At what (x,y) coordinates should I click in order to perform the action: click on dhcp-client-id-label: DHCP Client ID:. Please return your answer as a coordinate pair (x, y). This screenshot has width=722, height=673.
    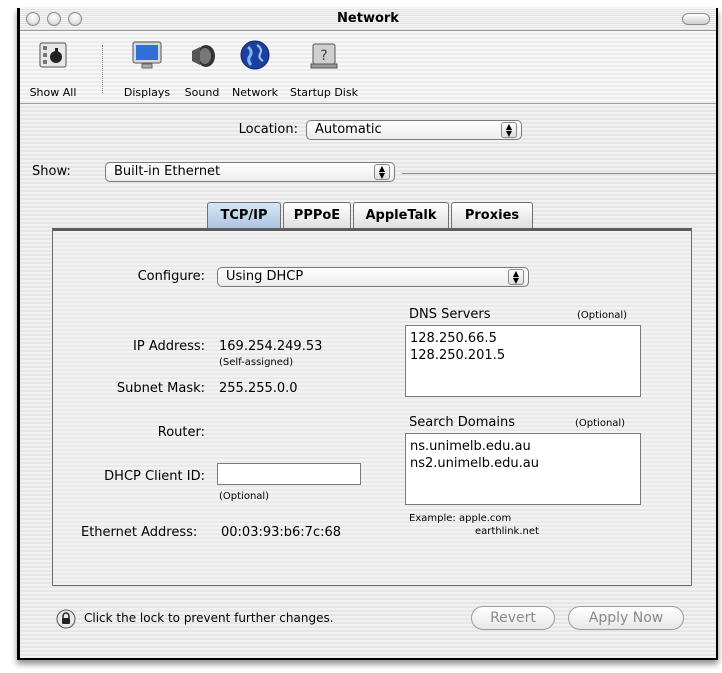
    Looking at the image, I should click on (154, 476).